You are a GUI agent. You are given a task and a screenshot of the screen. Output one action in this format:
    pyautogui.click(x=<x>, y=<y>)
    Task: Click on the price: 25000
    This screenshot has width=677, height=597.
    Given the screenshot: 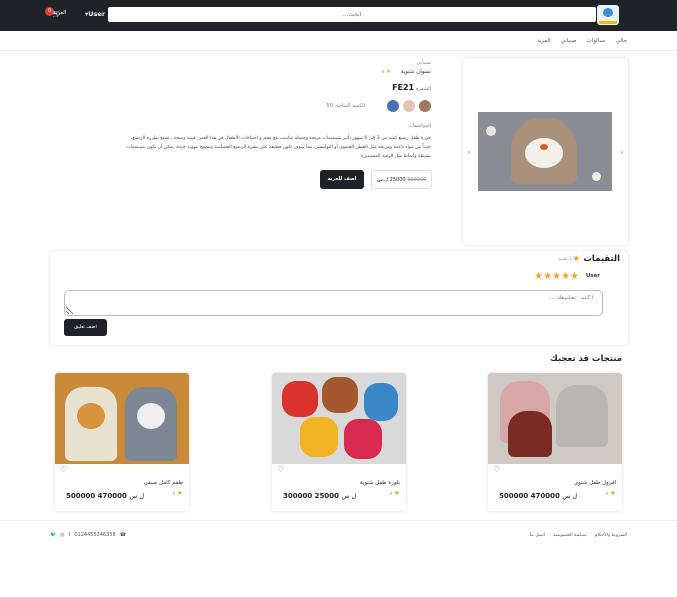 What is the action you would take?
    pyautogui.click(x=327, y=496)
    